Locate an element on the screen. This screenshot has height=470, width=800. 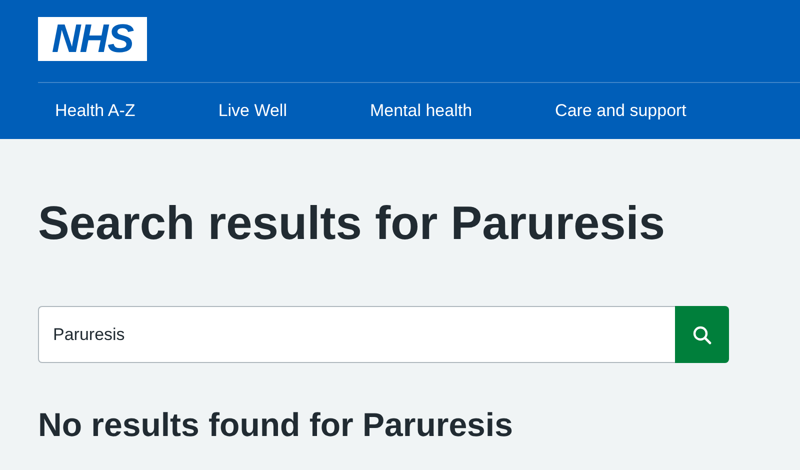
nav-link: Health A-Z is located at coordinates (95, 110).